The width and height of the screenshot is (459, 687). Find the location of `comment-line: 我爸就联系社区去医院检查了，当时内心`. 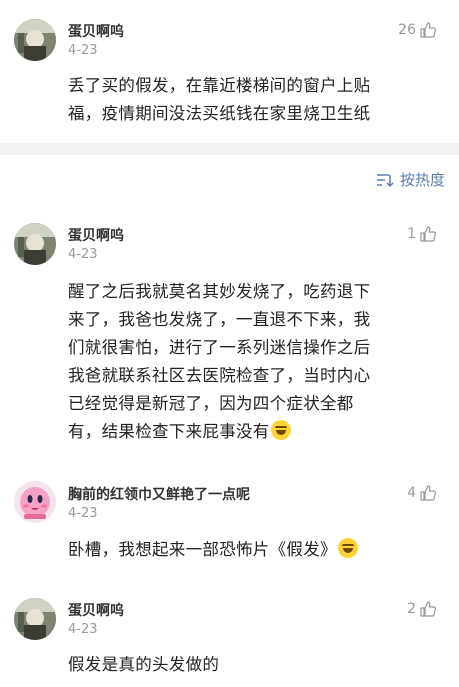

comment-line: 我爸就联系社区去医院检查了，当时内心 is located at coordinates (219, 375).